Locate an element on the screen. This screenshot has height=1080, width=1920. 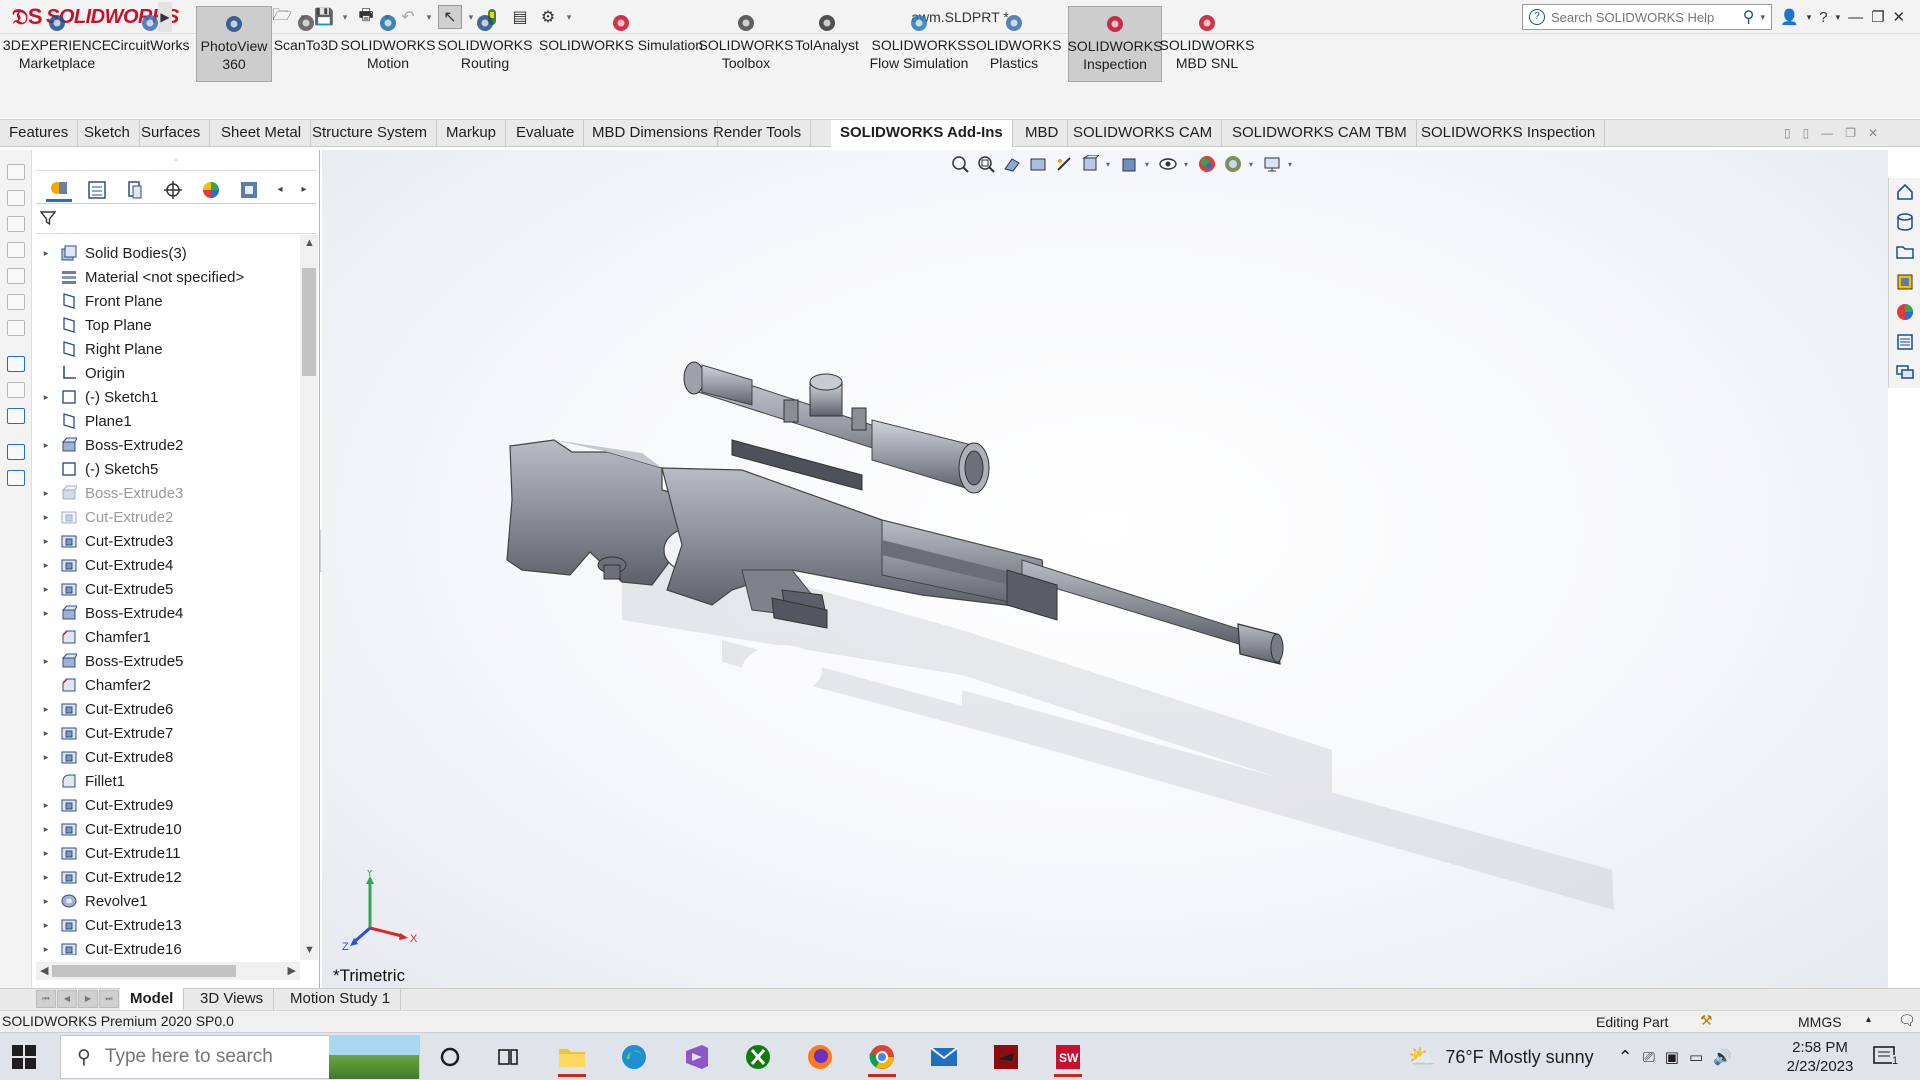
task-view-icon is located at coordinates (508, 1057).